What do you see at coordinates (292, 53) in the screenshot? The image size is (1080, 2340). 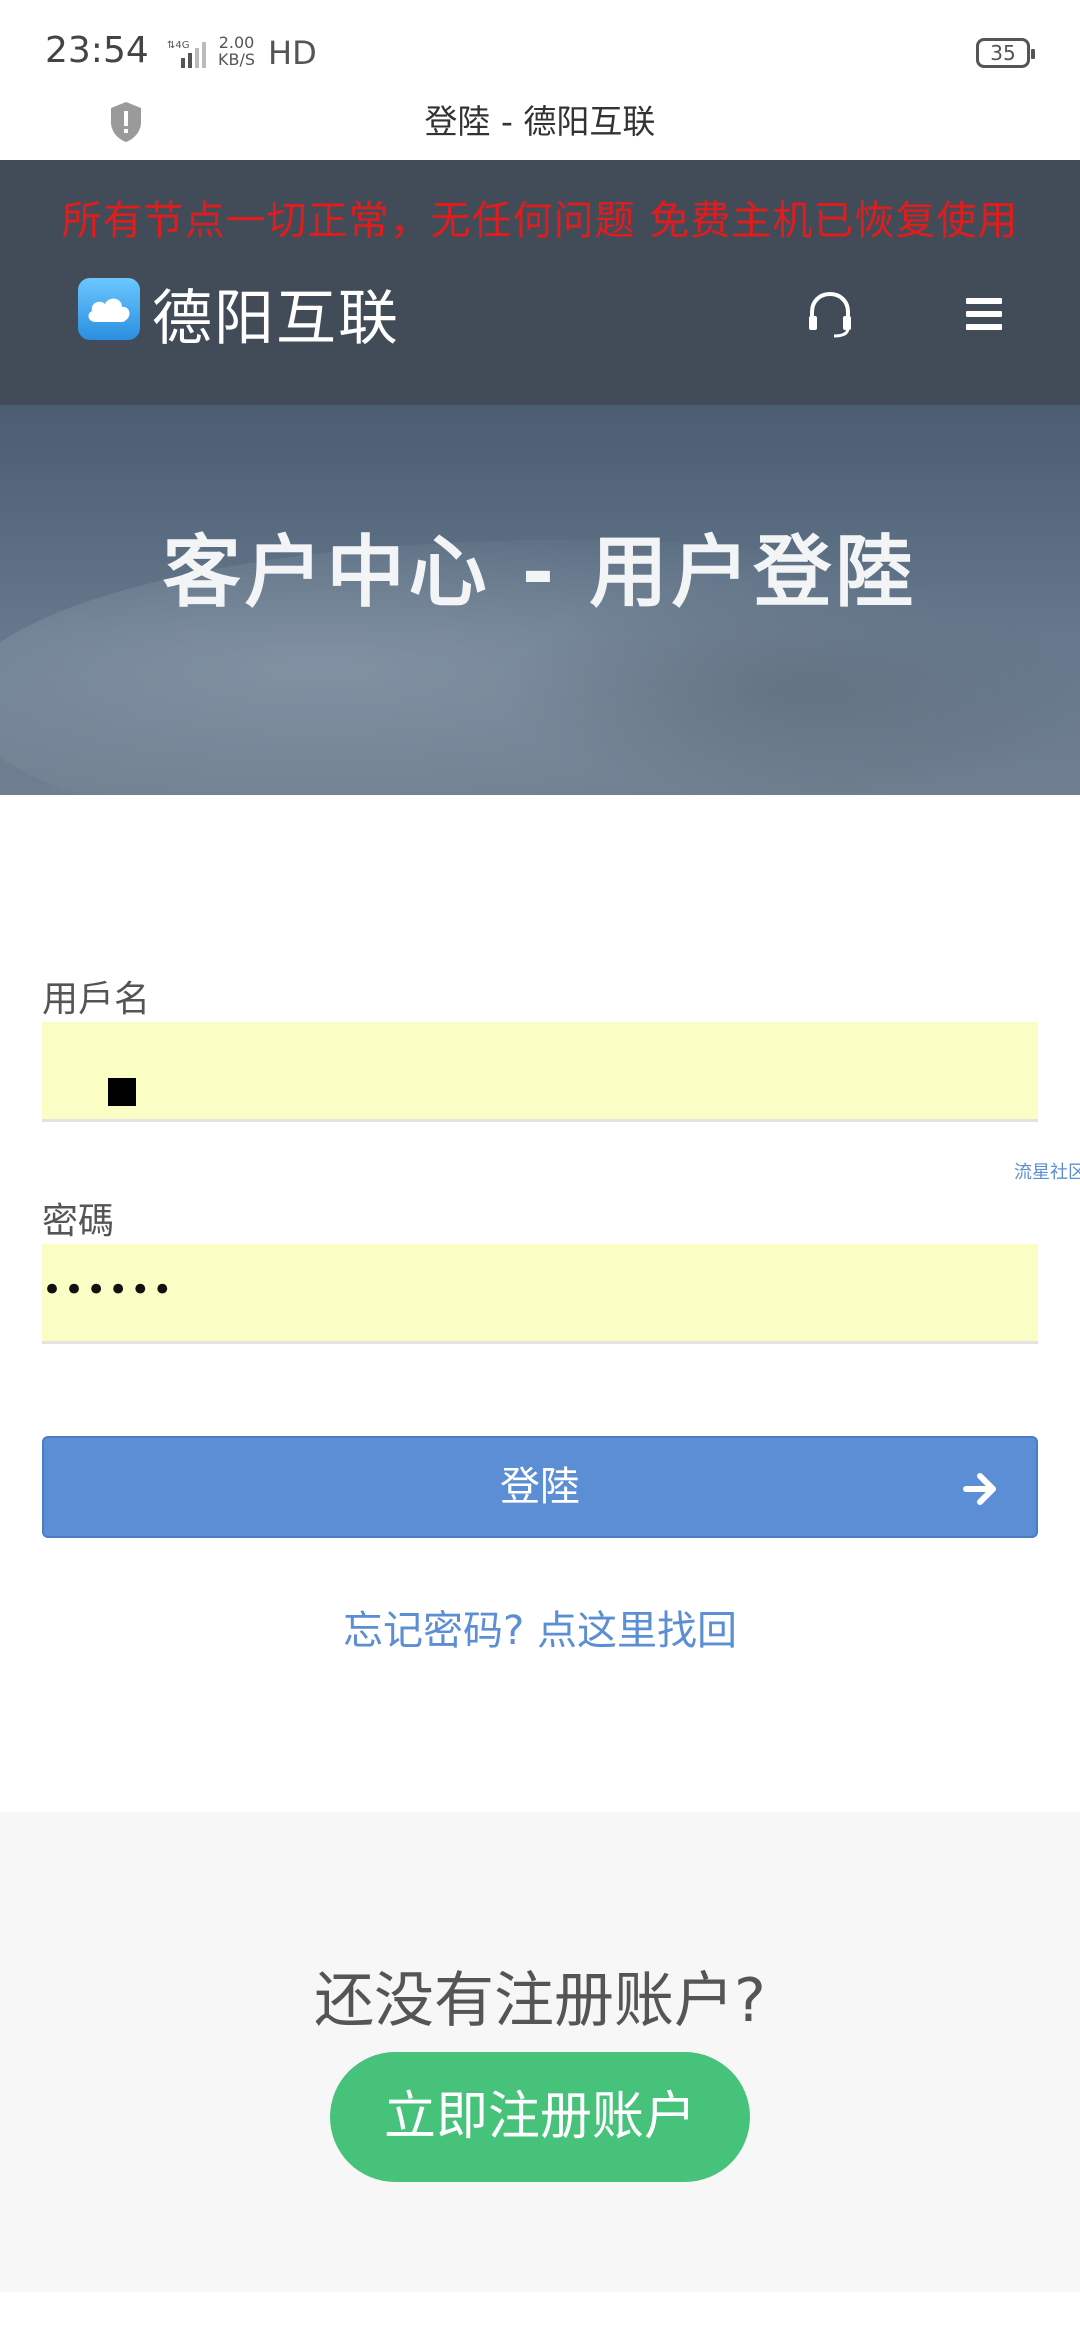 I see `hd-indicator: HD` at bounding box center [292, 53].